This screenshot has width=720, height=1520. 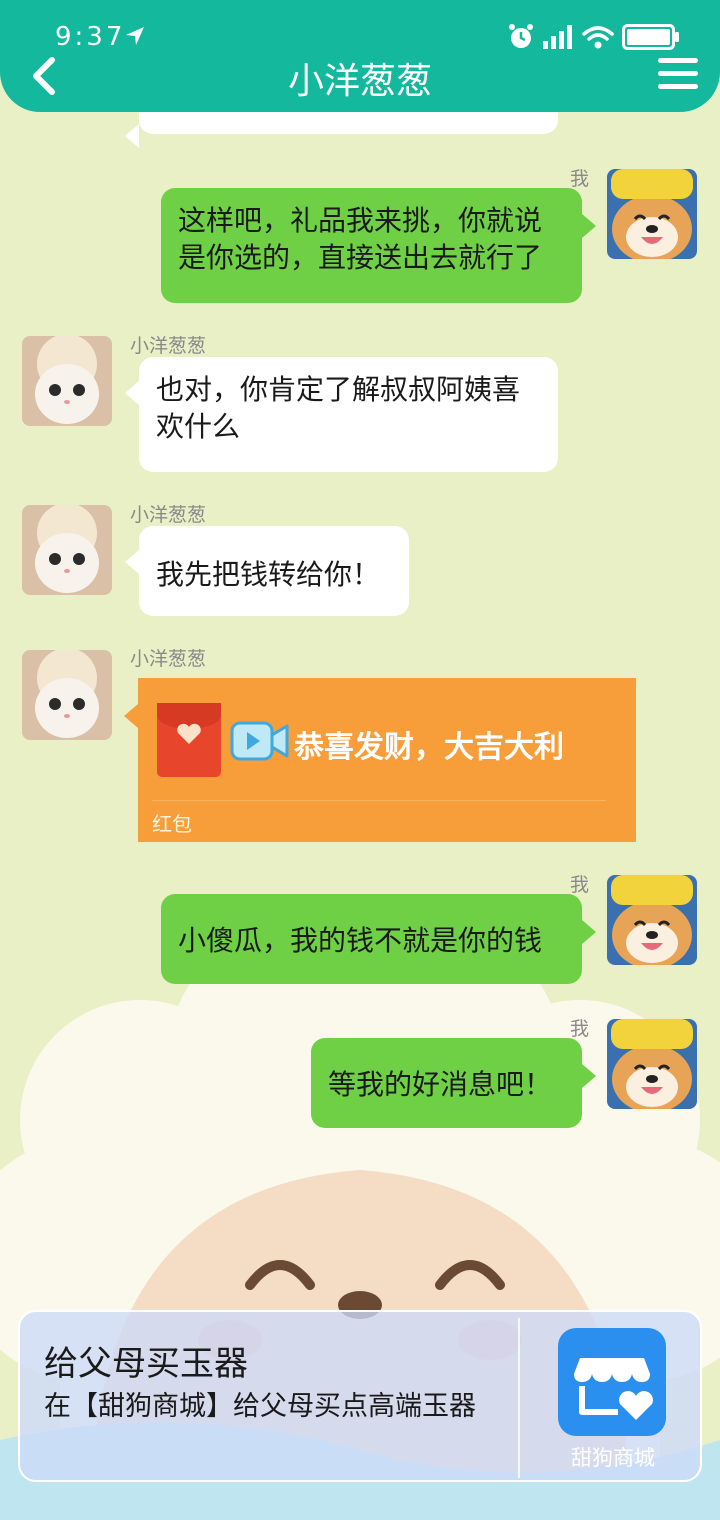 What do you see at coordinates (268, 574) in the screenshot?
I see `message-line: 我先把钱转给你！` at bounding box center [268, 574].